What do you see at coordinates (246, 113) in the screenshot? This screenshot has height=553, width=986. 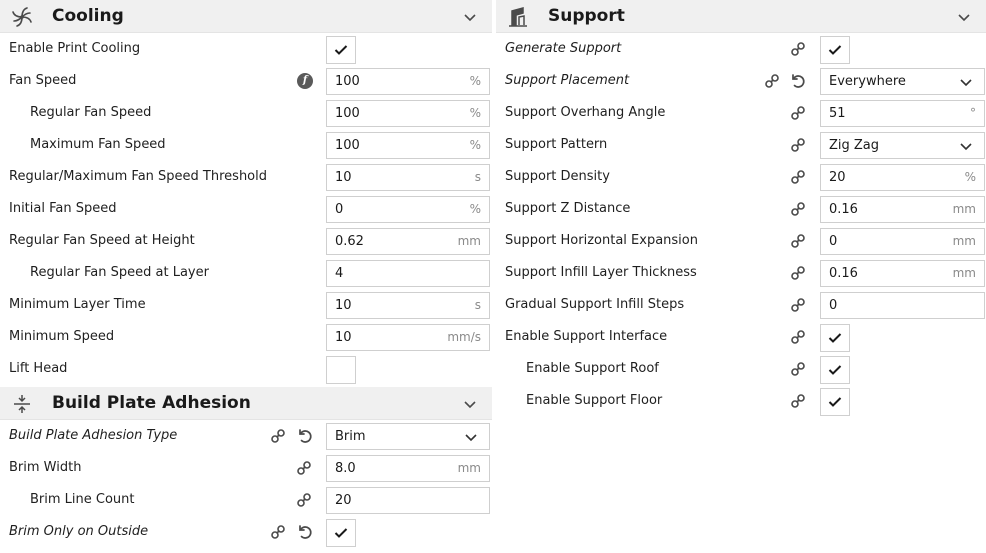 I see `setting-row: Regular Fan Speed 100%` at bounding box center [246, 113].